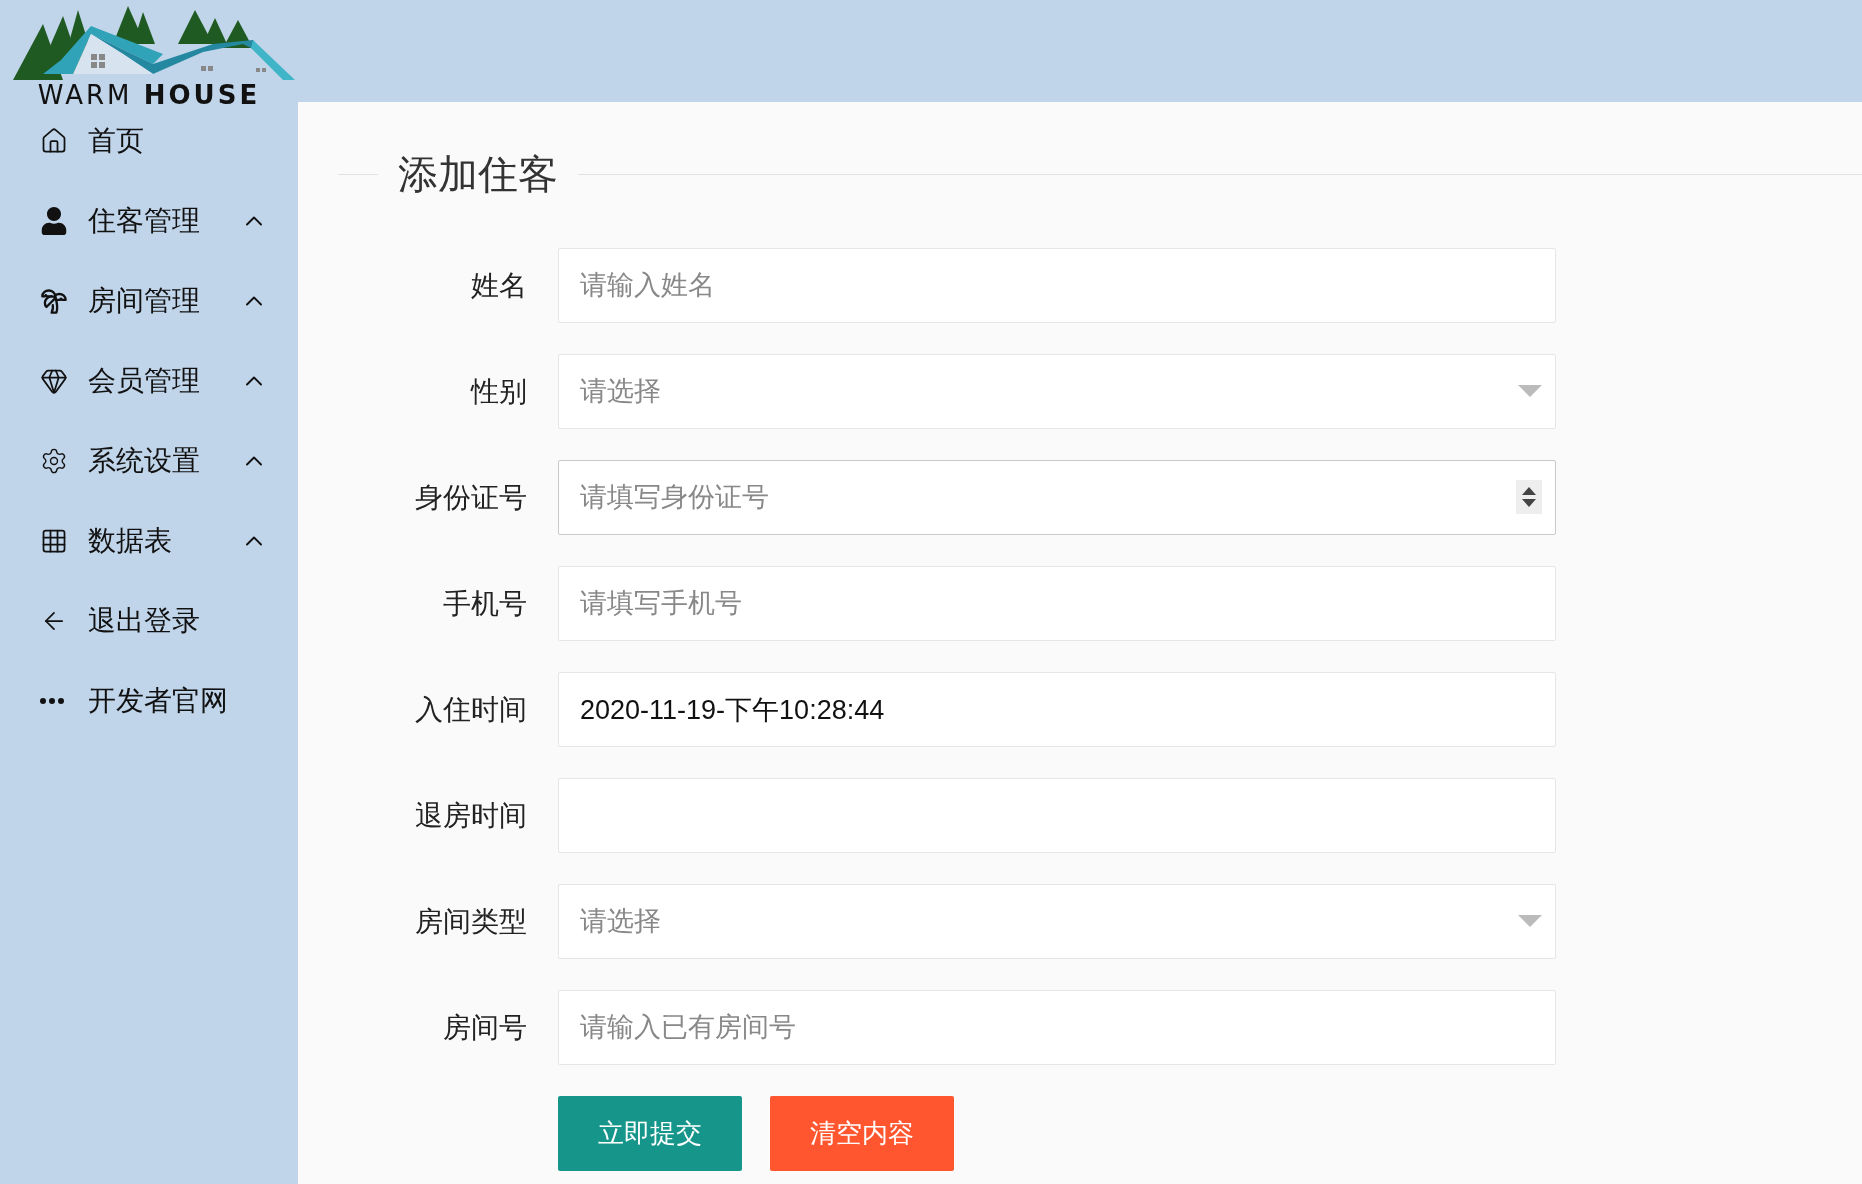  Describe the element at coordinates (149, 301) in the screenshot. I see `sidebar-item: 房间管理` at that location.